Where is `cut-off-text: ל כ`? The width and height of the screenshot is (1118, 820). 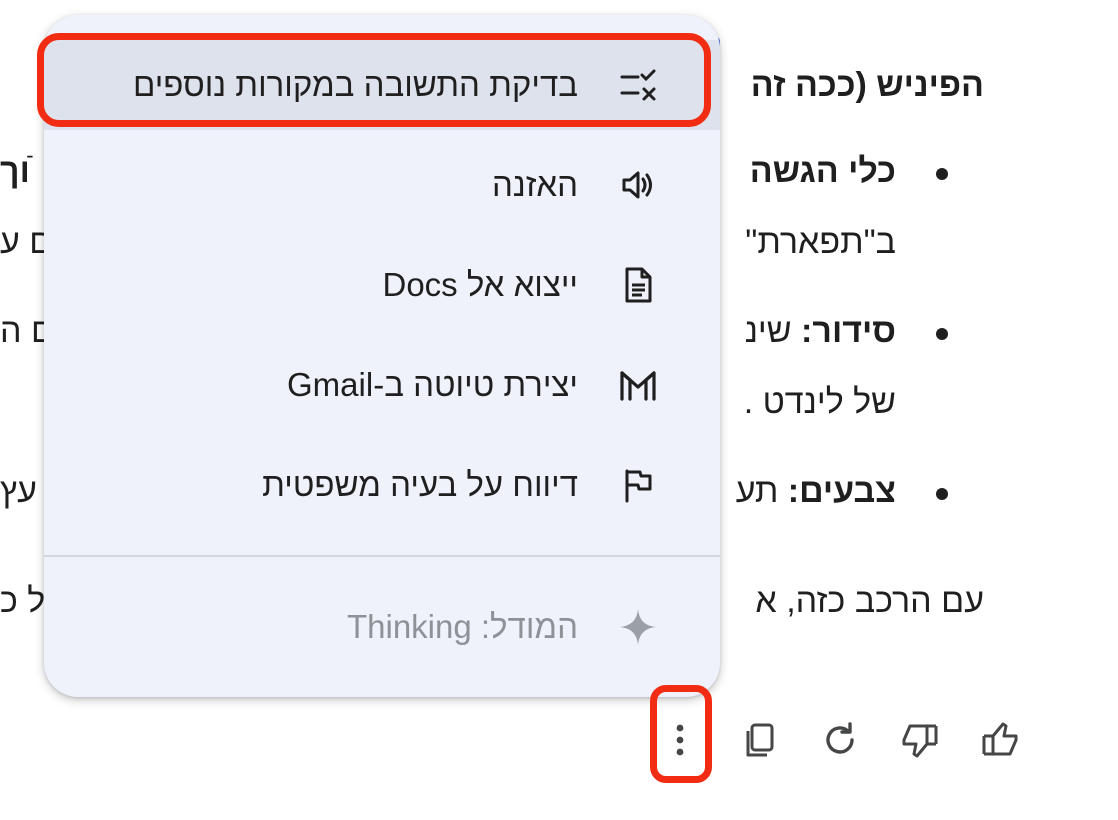 cut-off-text: ל כ is located at coordinates (23, 601).